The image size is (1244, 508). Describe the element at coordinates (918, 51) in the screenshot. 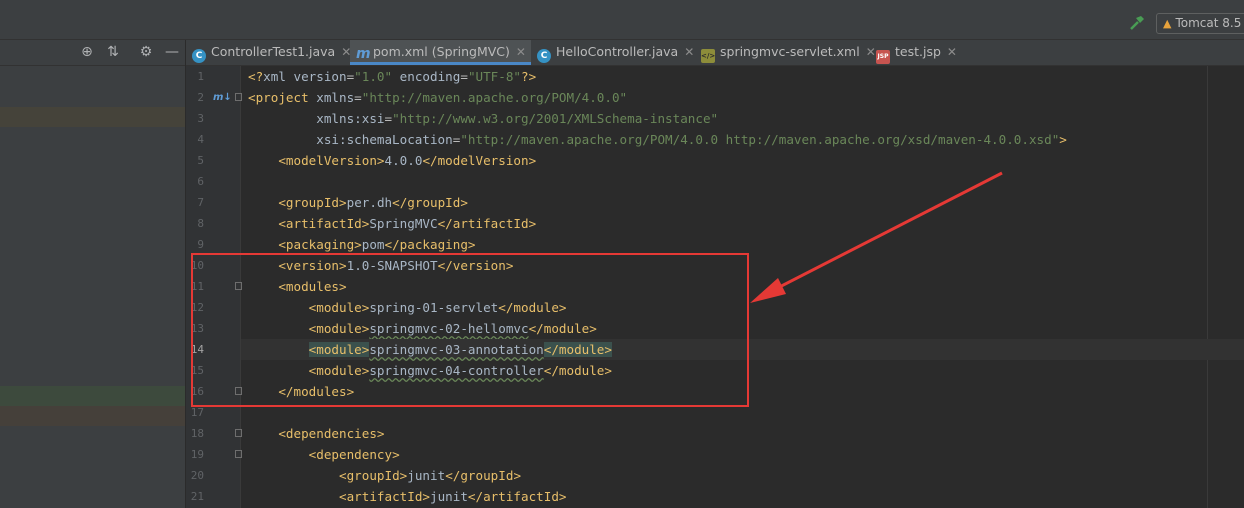

I see `tab-label: test.jsp` at that location.